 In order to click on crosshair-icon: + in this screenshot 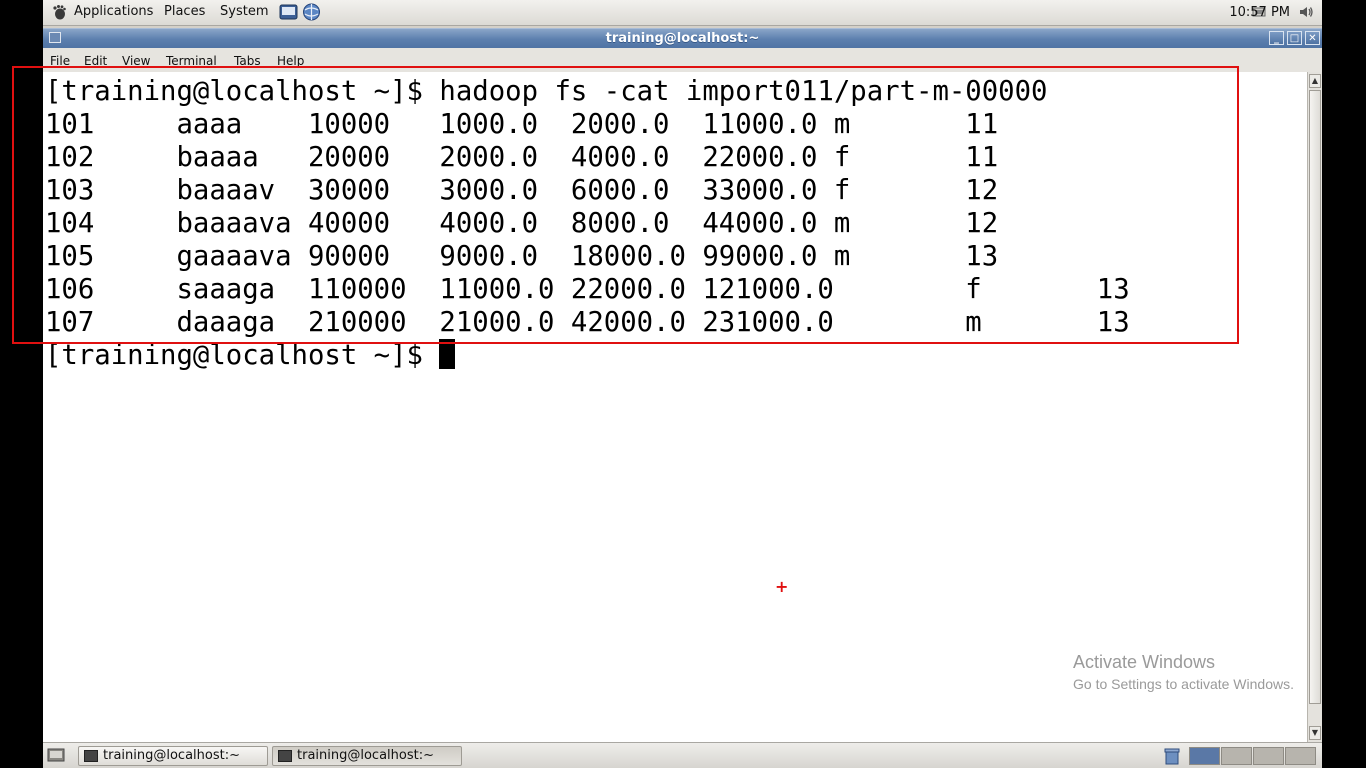, I will do `click(782, 586)`.